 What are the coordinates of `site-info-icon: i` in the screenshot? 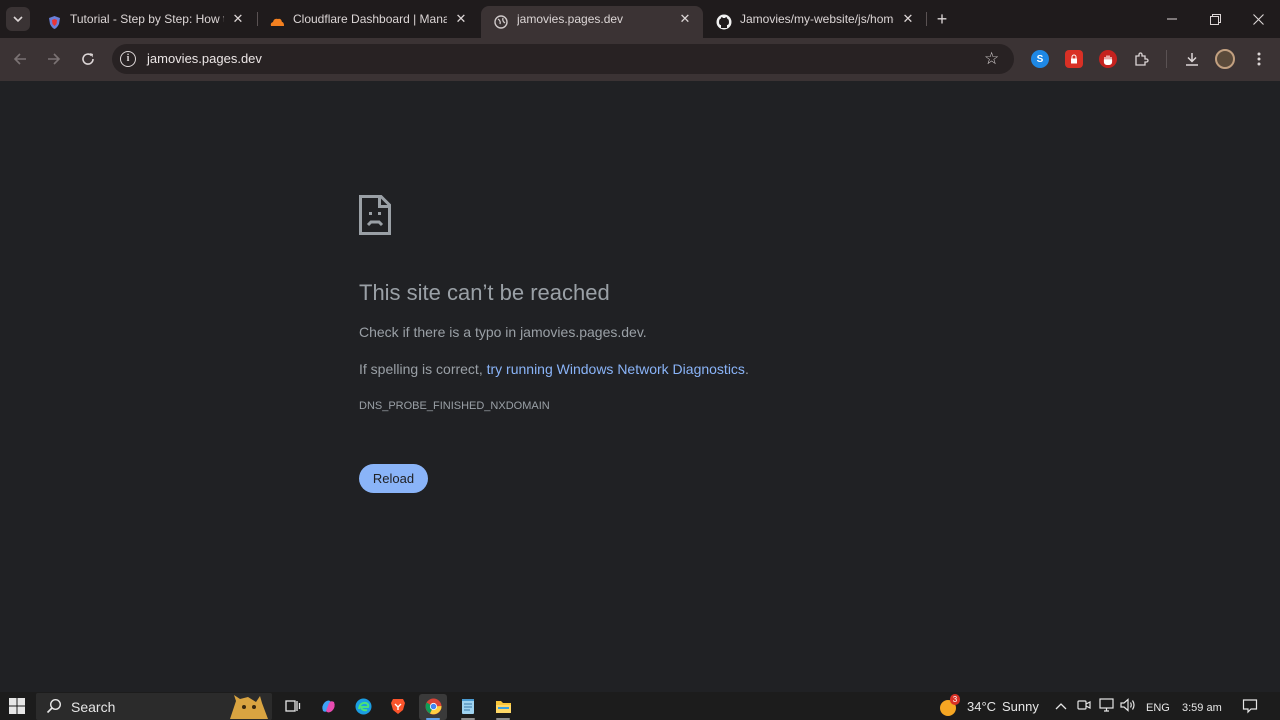 It's located at (128, 59).